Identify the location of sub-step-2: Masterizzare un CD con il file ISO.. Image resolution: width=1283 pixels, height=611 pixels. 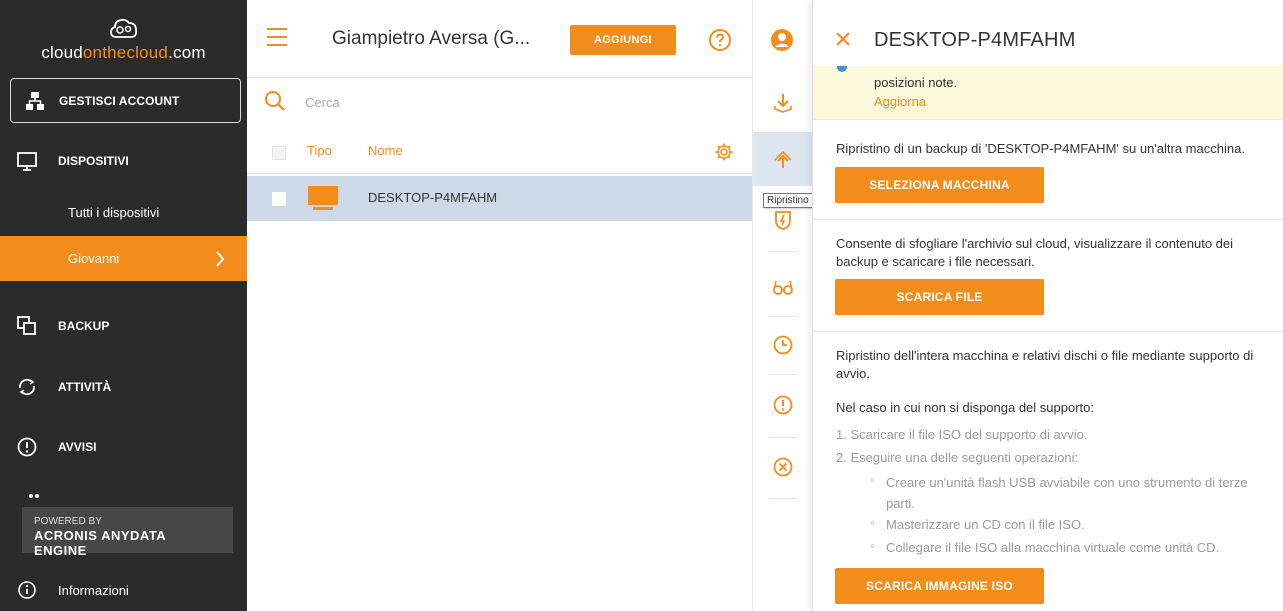
(985, 524).